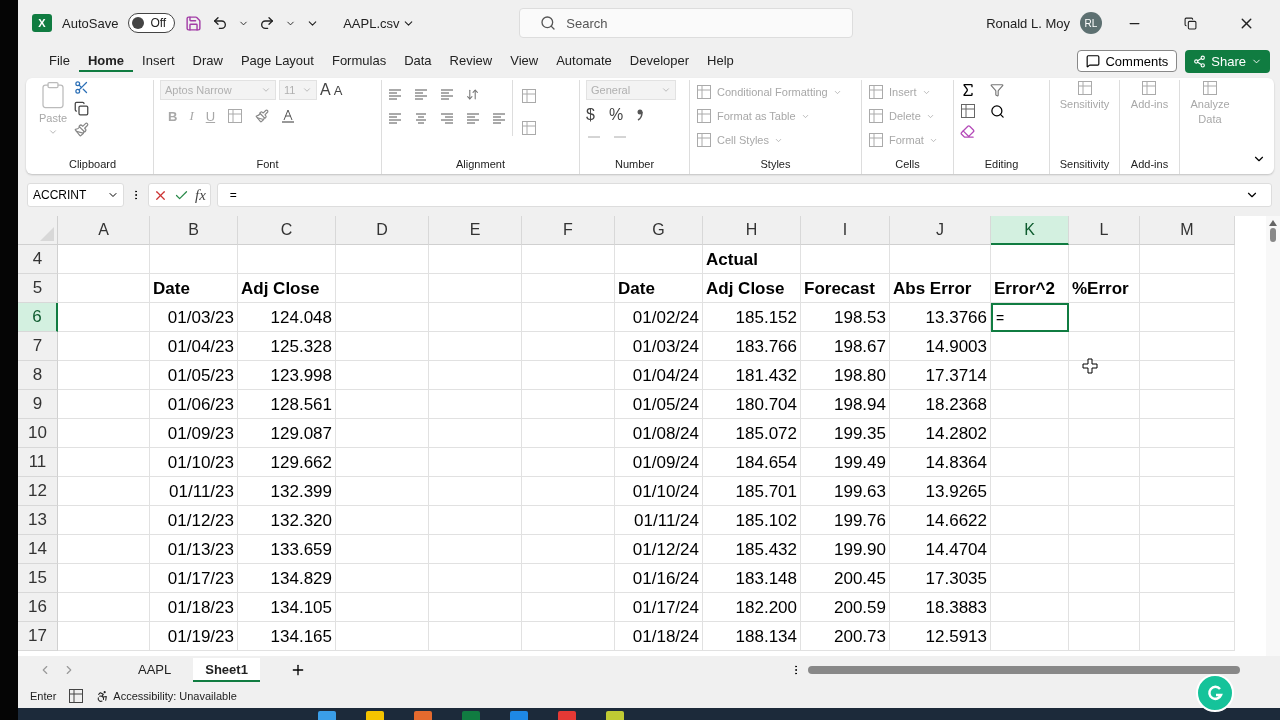 This screenshot has width=1280, height=720. What do you see at coordinates (38, 462) in the screenshot?
I see `row-header: 11` at bounding box center [38, 462].